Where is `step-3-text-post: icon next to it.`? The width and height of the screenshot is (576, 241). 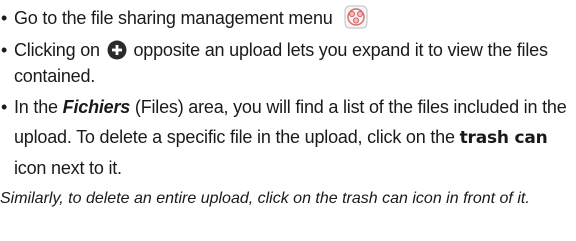
step-3-text-post: icon next to it. is located at coordinates (68, 168).